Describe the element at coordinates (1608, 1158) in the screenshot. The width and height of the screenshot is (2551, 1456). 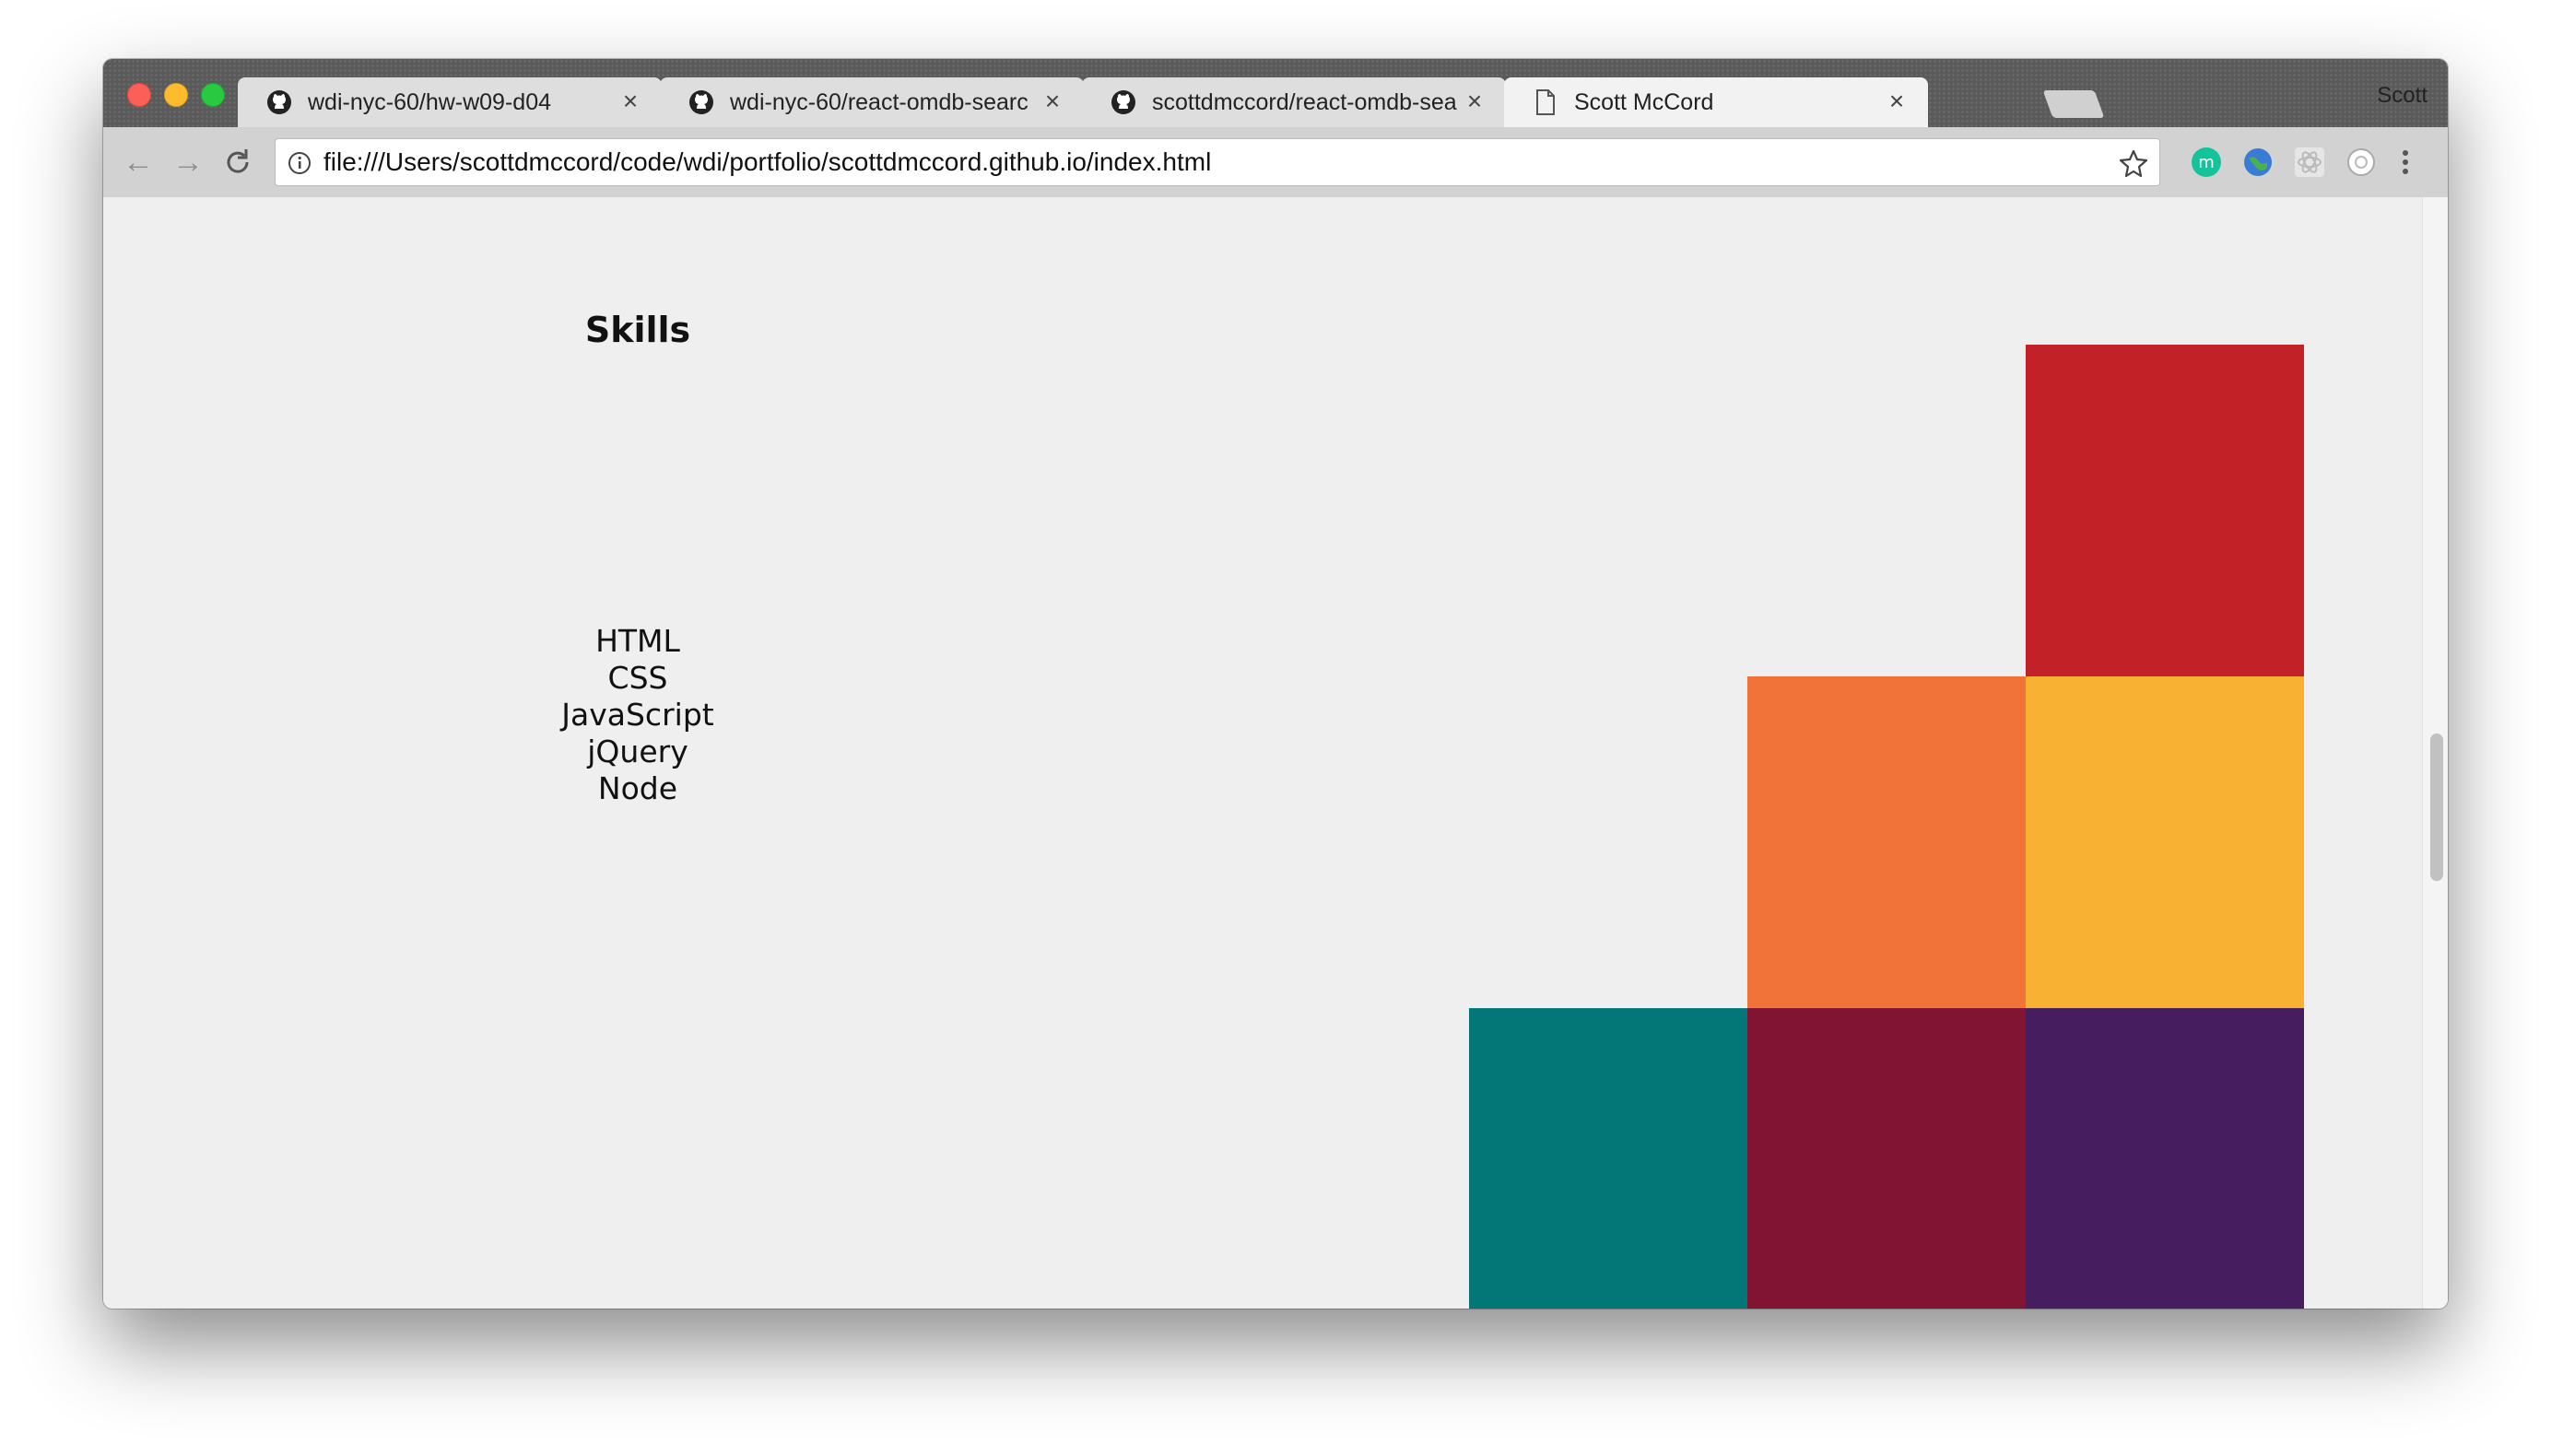
I see `color-block-teal` at that location.